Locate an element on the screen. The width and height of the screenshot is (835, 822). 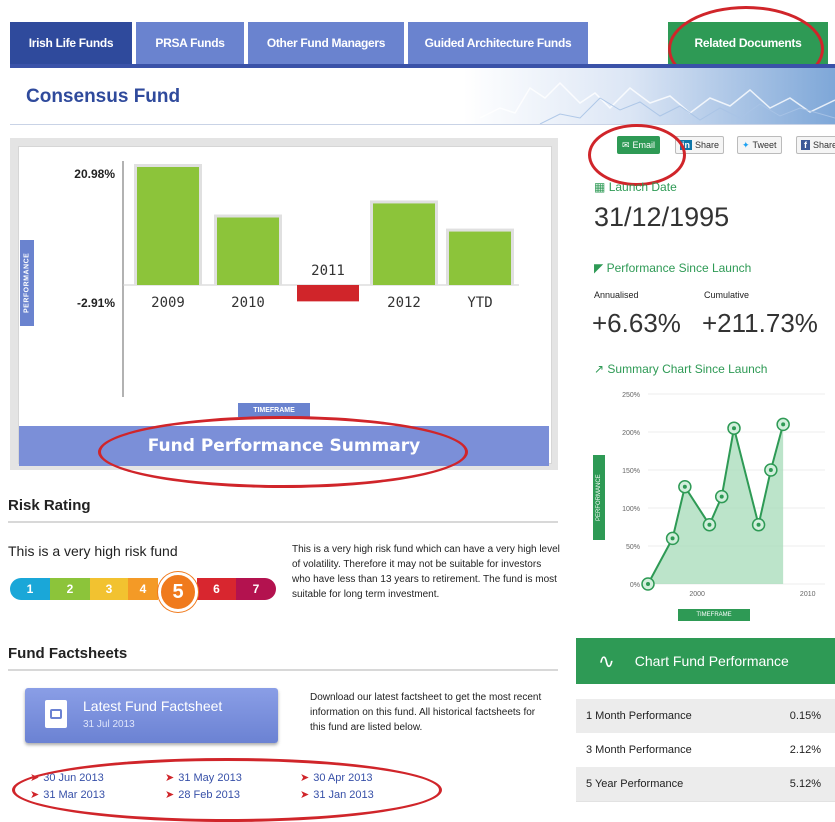
risk-heading: Risk Rating is located at coordinates (49, 505).